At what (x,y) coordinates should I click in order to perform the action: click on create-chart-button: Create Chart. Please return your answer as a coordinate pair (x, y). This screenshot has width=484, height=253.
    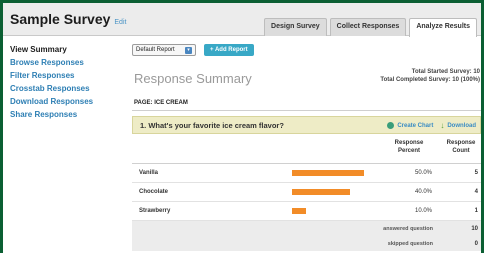
    Looking at the image, I should click on (410, 125).